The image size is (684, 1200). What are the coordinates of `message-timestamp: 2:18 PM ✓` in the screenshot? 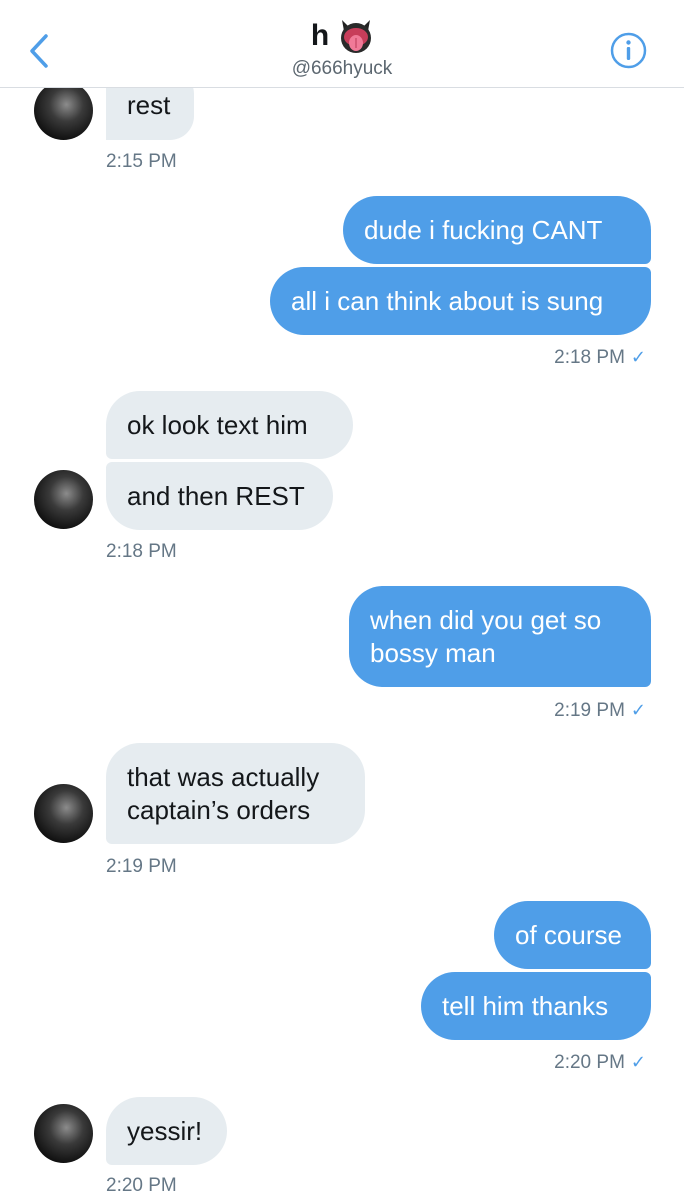 It's located at (600, 357).